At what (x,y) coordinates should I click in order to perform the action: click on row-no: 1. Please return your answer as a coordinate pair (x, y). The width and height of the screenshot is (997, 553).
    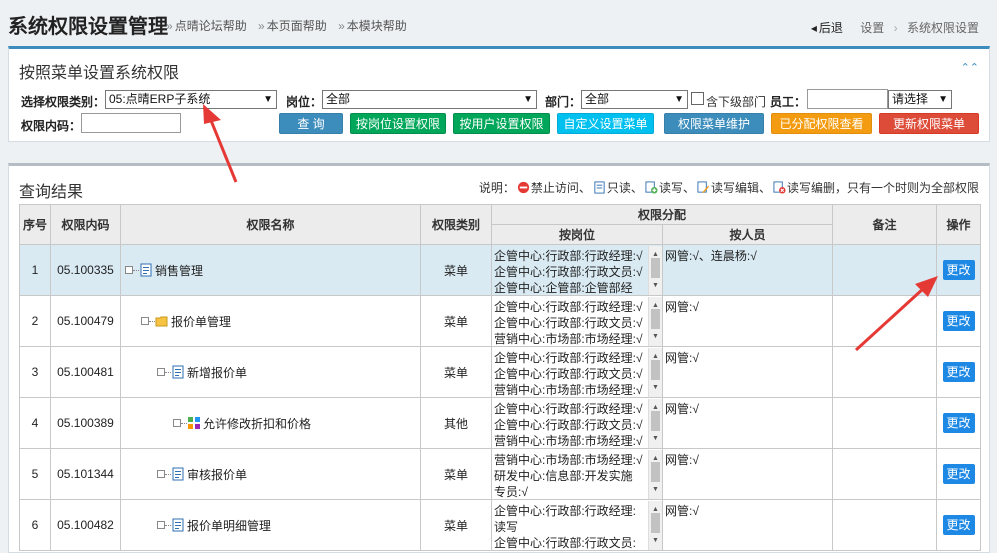
    Looking at the image, I should click on (35, 270).